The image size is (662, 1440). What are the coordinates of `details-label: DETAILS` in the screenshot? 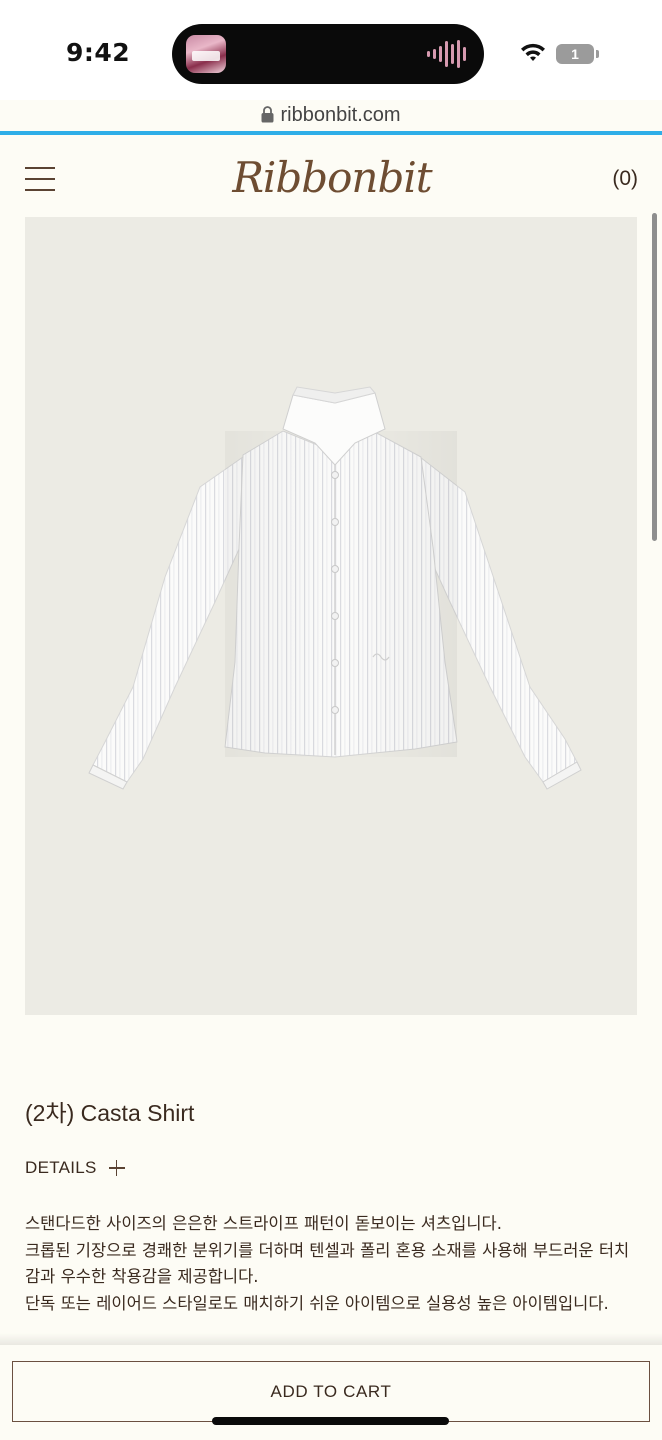 It's located at (61, 1167).